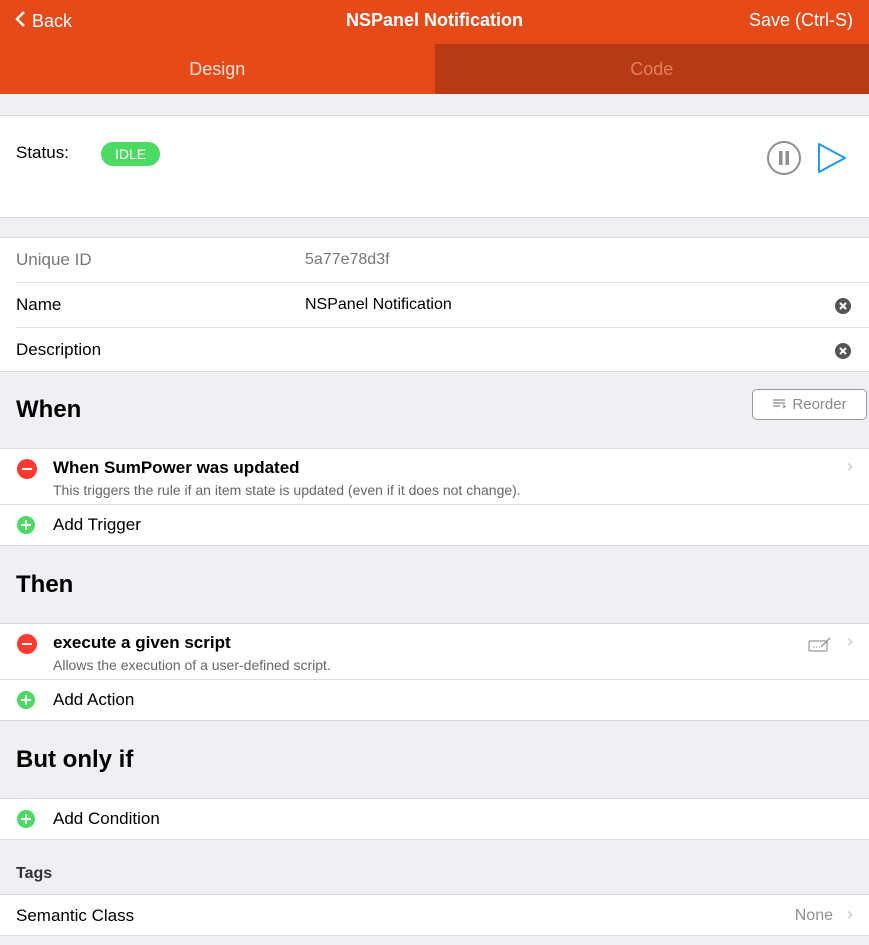 The width and height of the screenshot is (869, 945). What do you see at coordinates (131, 154) in the screenshot?
I see `status-badge: IDLE` at bounding box center [131, 154].